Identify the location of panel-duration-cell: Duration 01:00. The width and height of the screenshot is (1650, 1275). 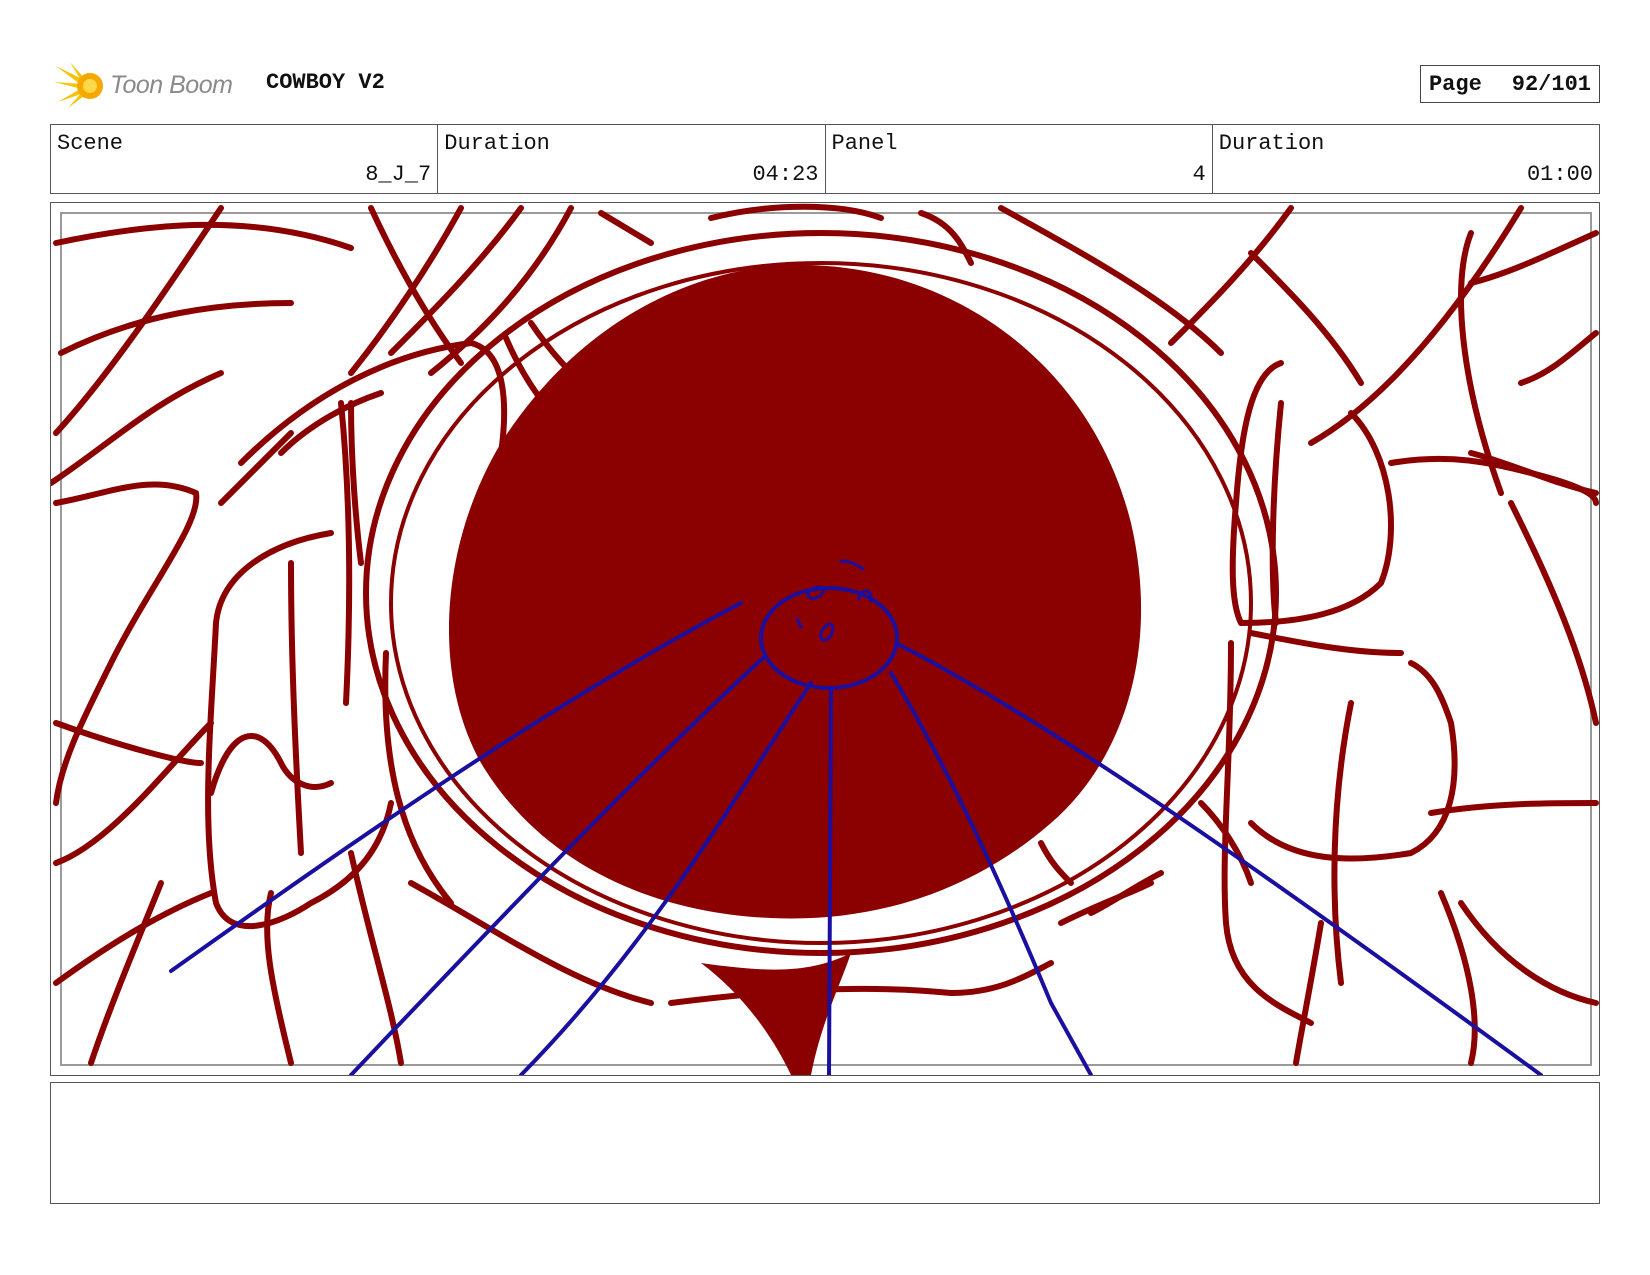
(1406, 159).